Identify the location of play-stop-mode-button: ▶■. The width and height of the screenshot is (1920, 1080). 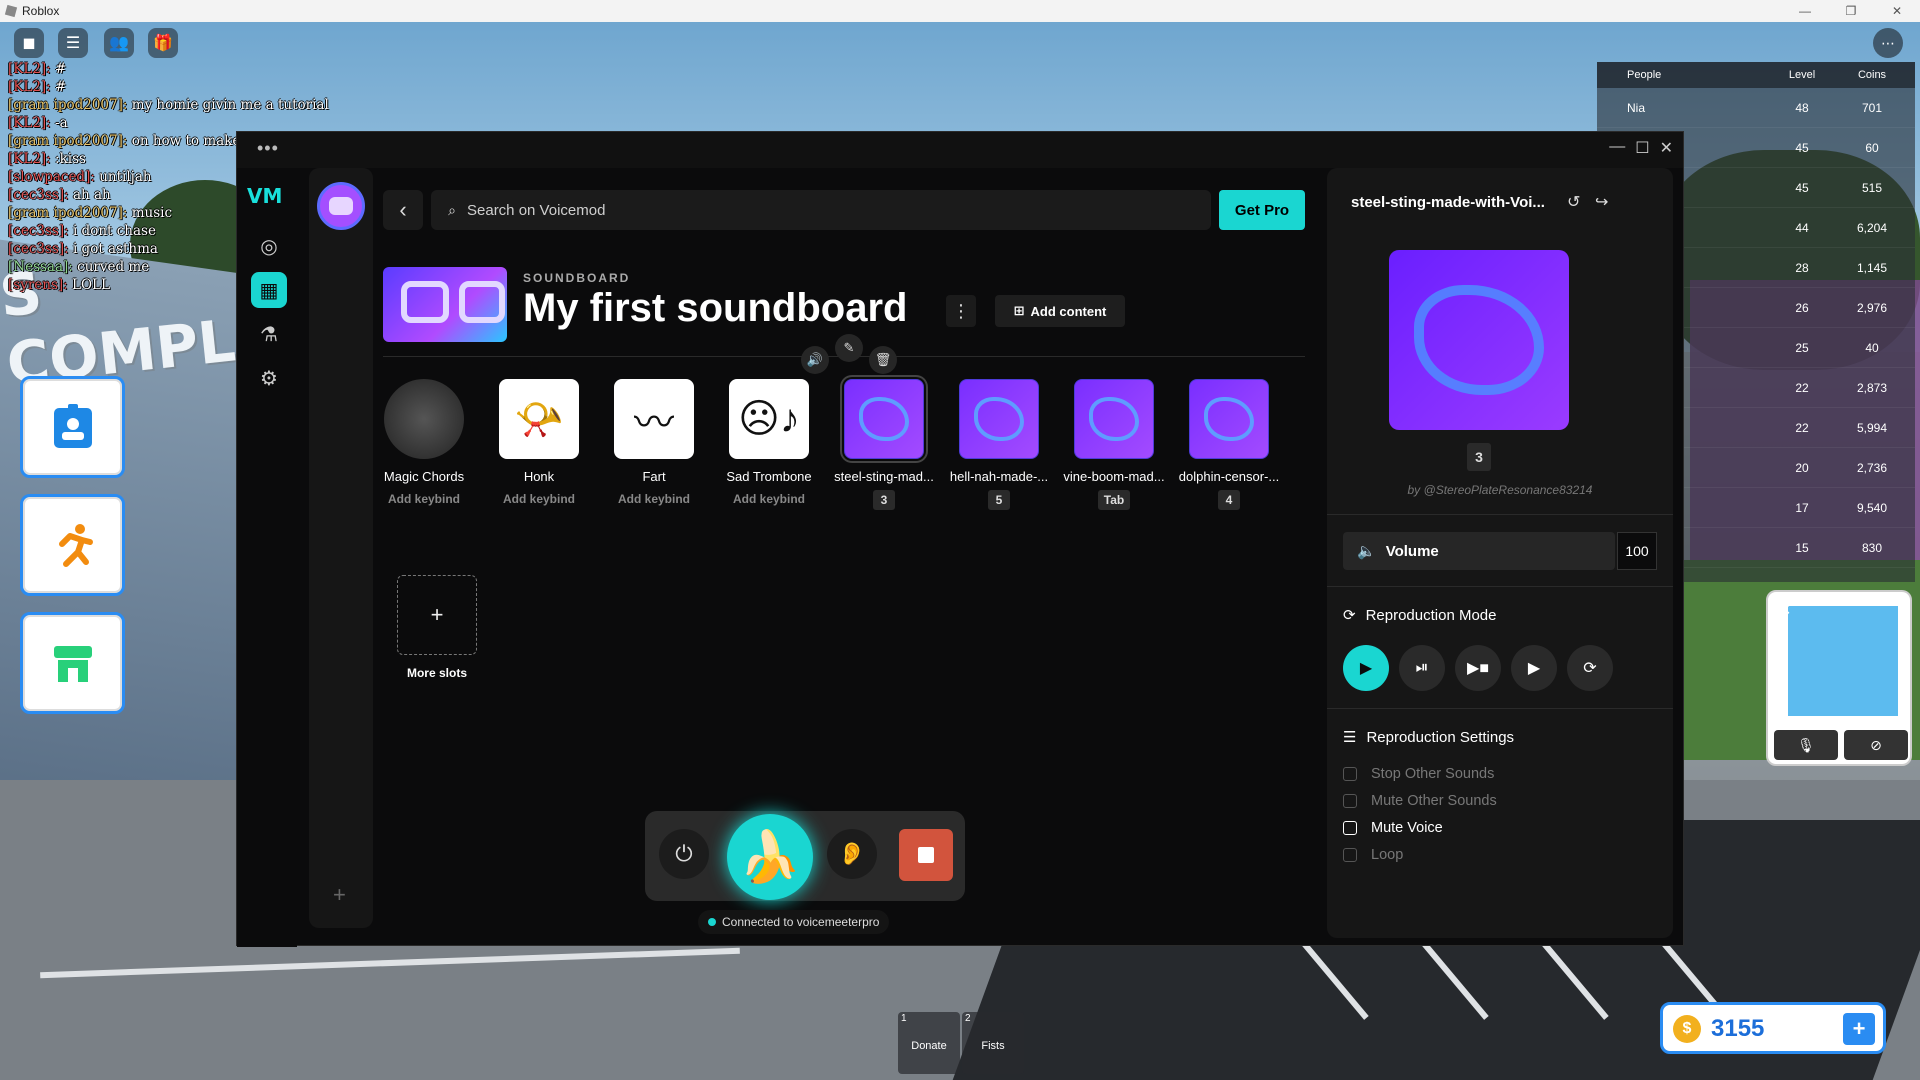
(1478, 668).